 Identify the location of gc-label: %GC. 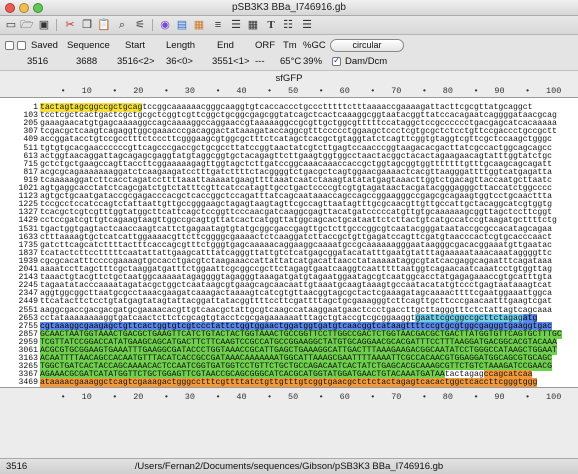
(314, 45).